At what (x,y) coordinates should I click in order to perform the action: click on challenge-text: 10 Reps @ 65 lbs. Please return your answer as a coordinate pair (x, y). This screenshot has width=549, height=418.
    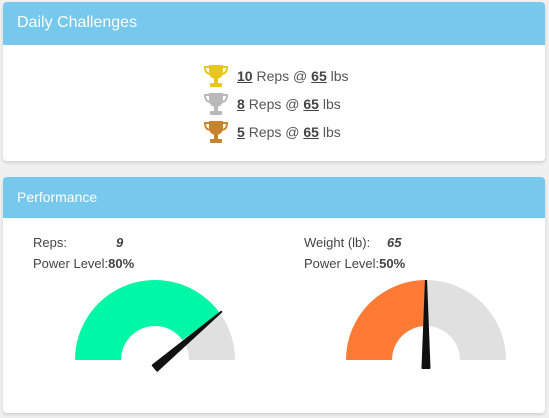
    Looking at the image, I should click on (293, 76).